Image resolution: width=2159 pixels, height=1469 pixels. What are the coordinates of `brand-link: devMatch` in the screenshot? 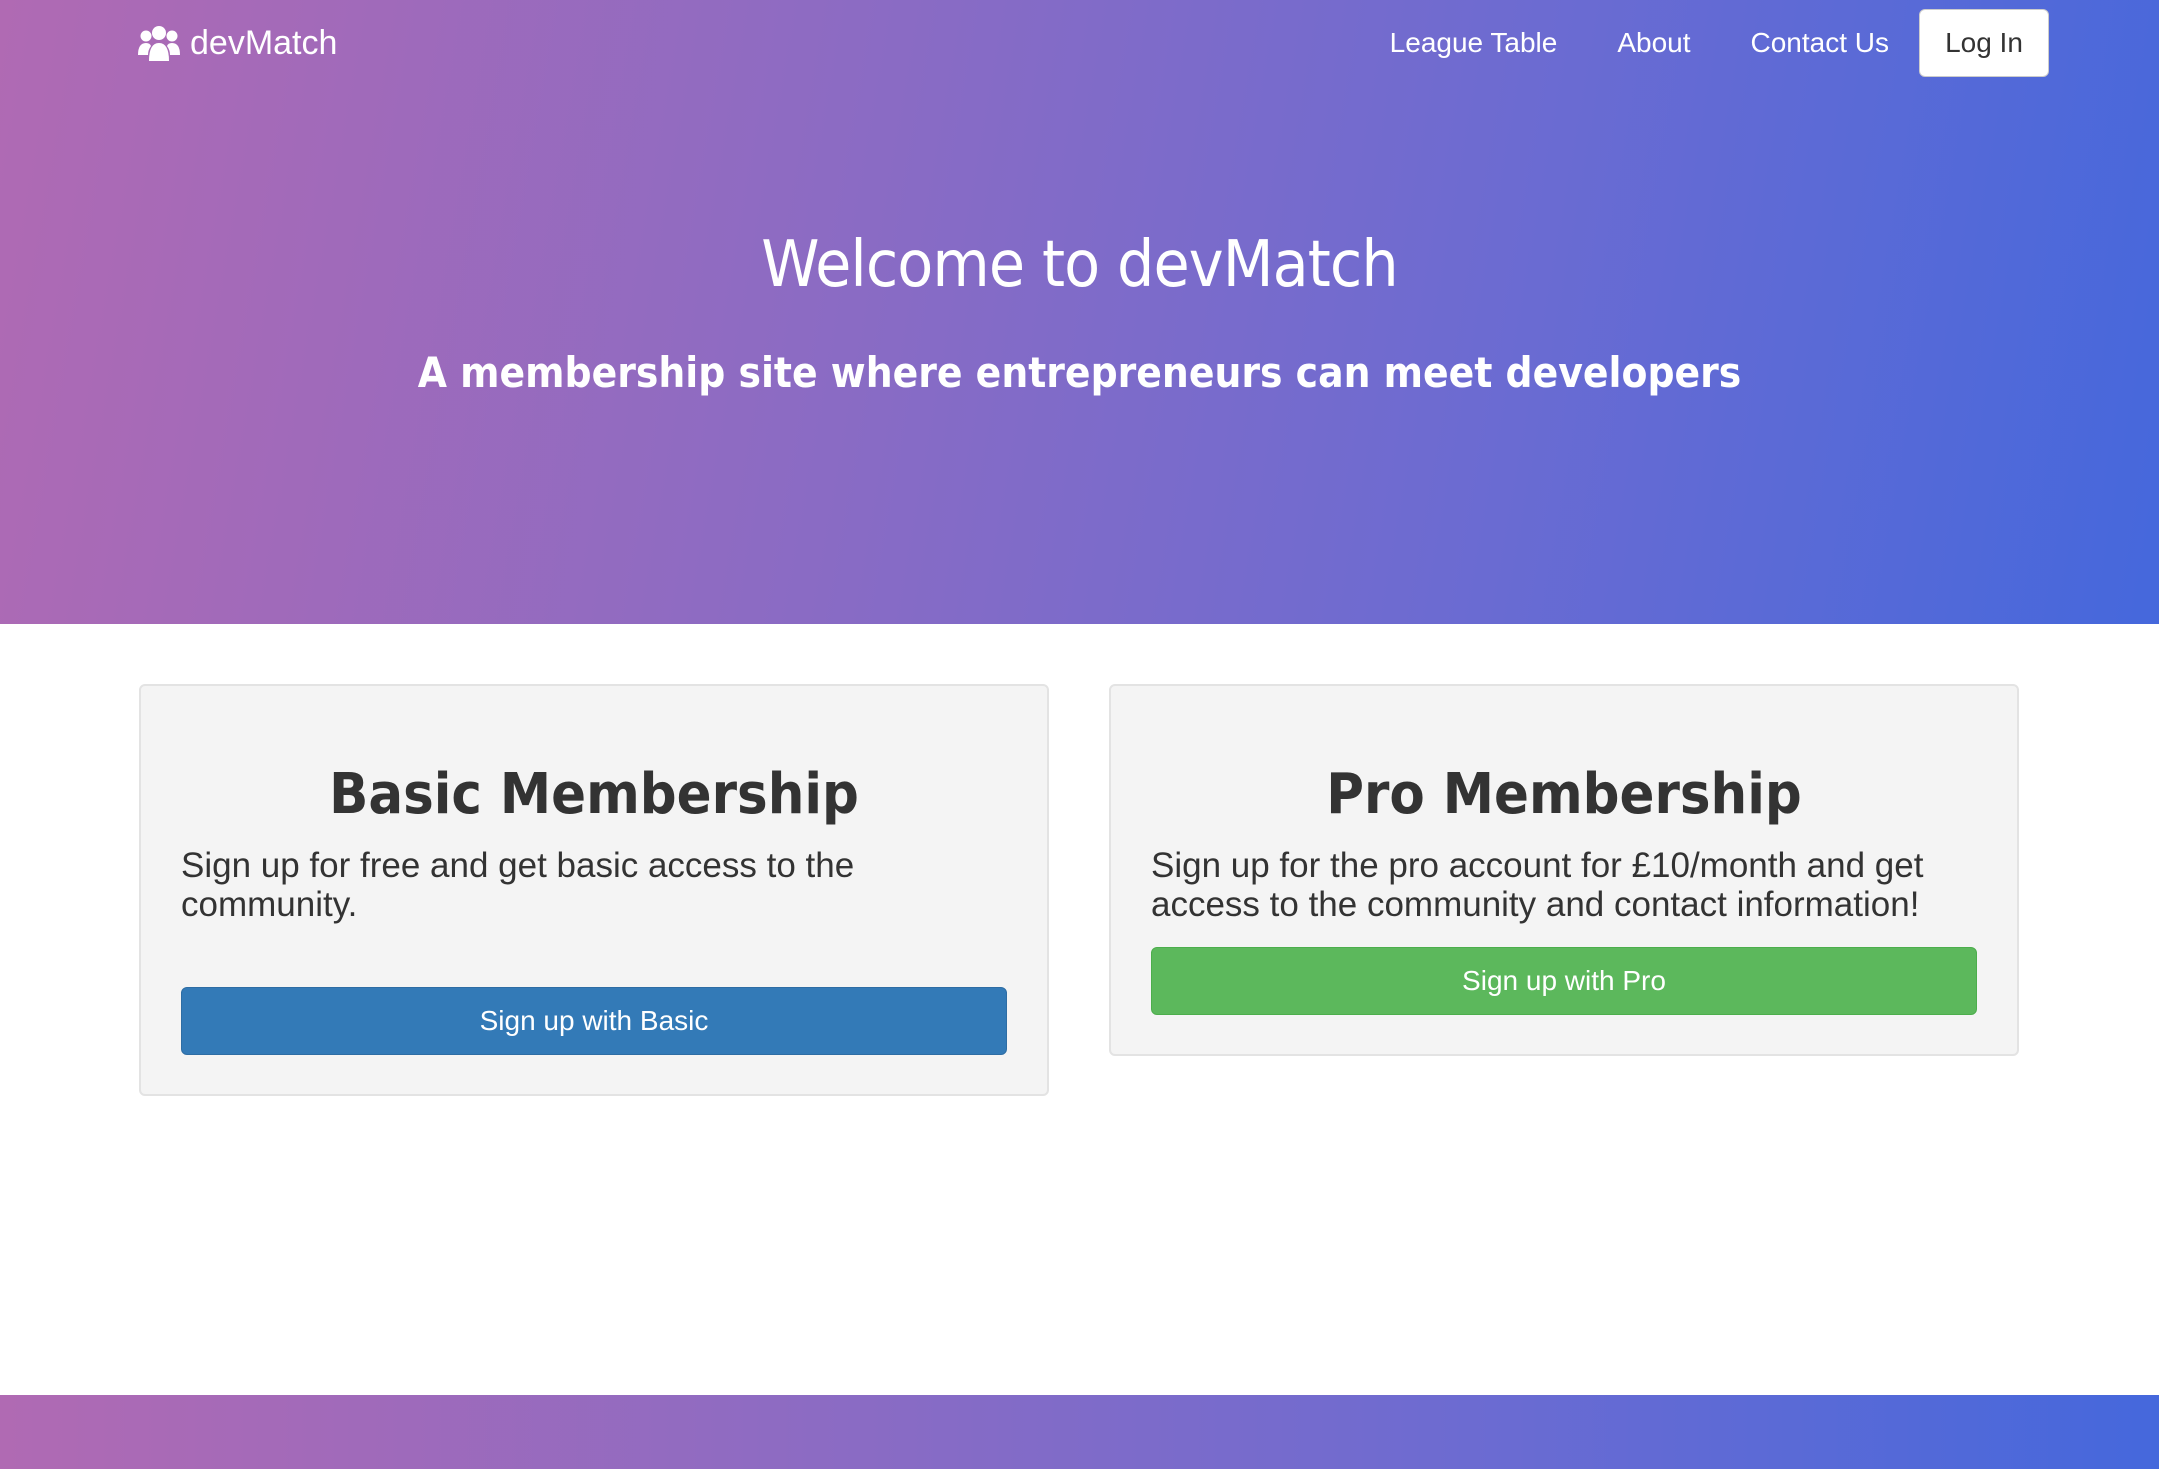 It's located at (237, 43).